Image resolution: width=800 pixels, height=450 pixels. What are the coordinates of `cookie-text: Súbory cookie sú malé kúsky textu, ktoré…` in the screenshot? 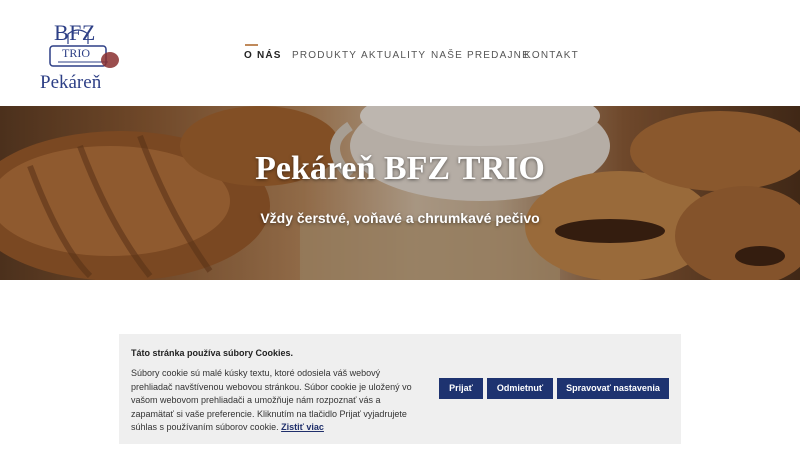 It's located at (277, 401).